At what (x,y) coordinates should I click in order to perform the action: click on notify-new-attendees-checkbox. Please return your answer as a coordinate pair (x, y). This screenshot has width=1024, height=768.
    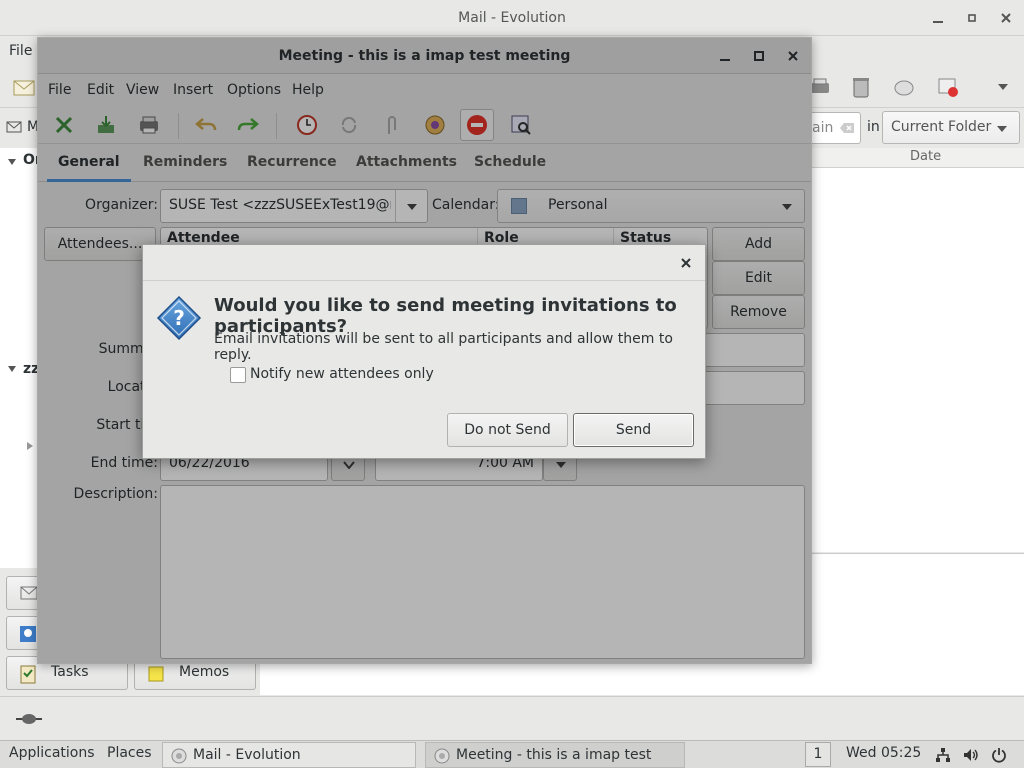
    Looking at the image, I should click on (238, 375).